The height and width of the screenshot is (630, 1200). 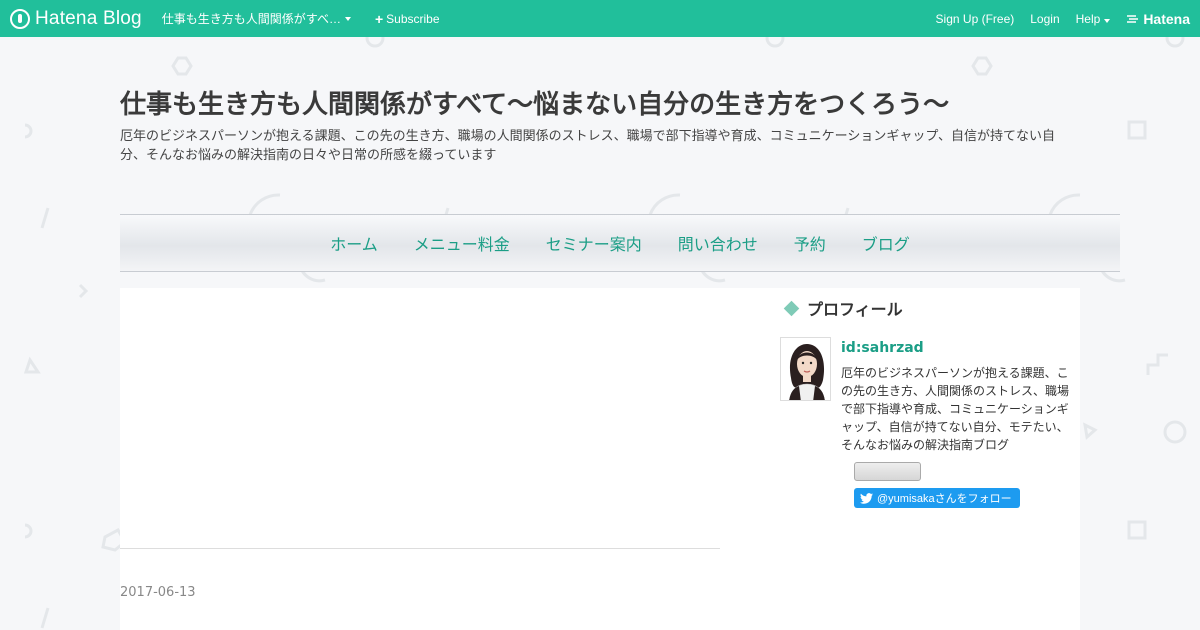 I want to click on nav-item-seminar: セミナー案内, so click(x=594, y=243).